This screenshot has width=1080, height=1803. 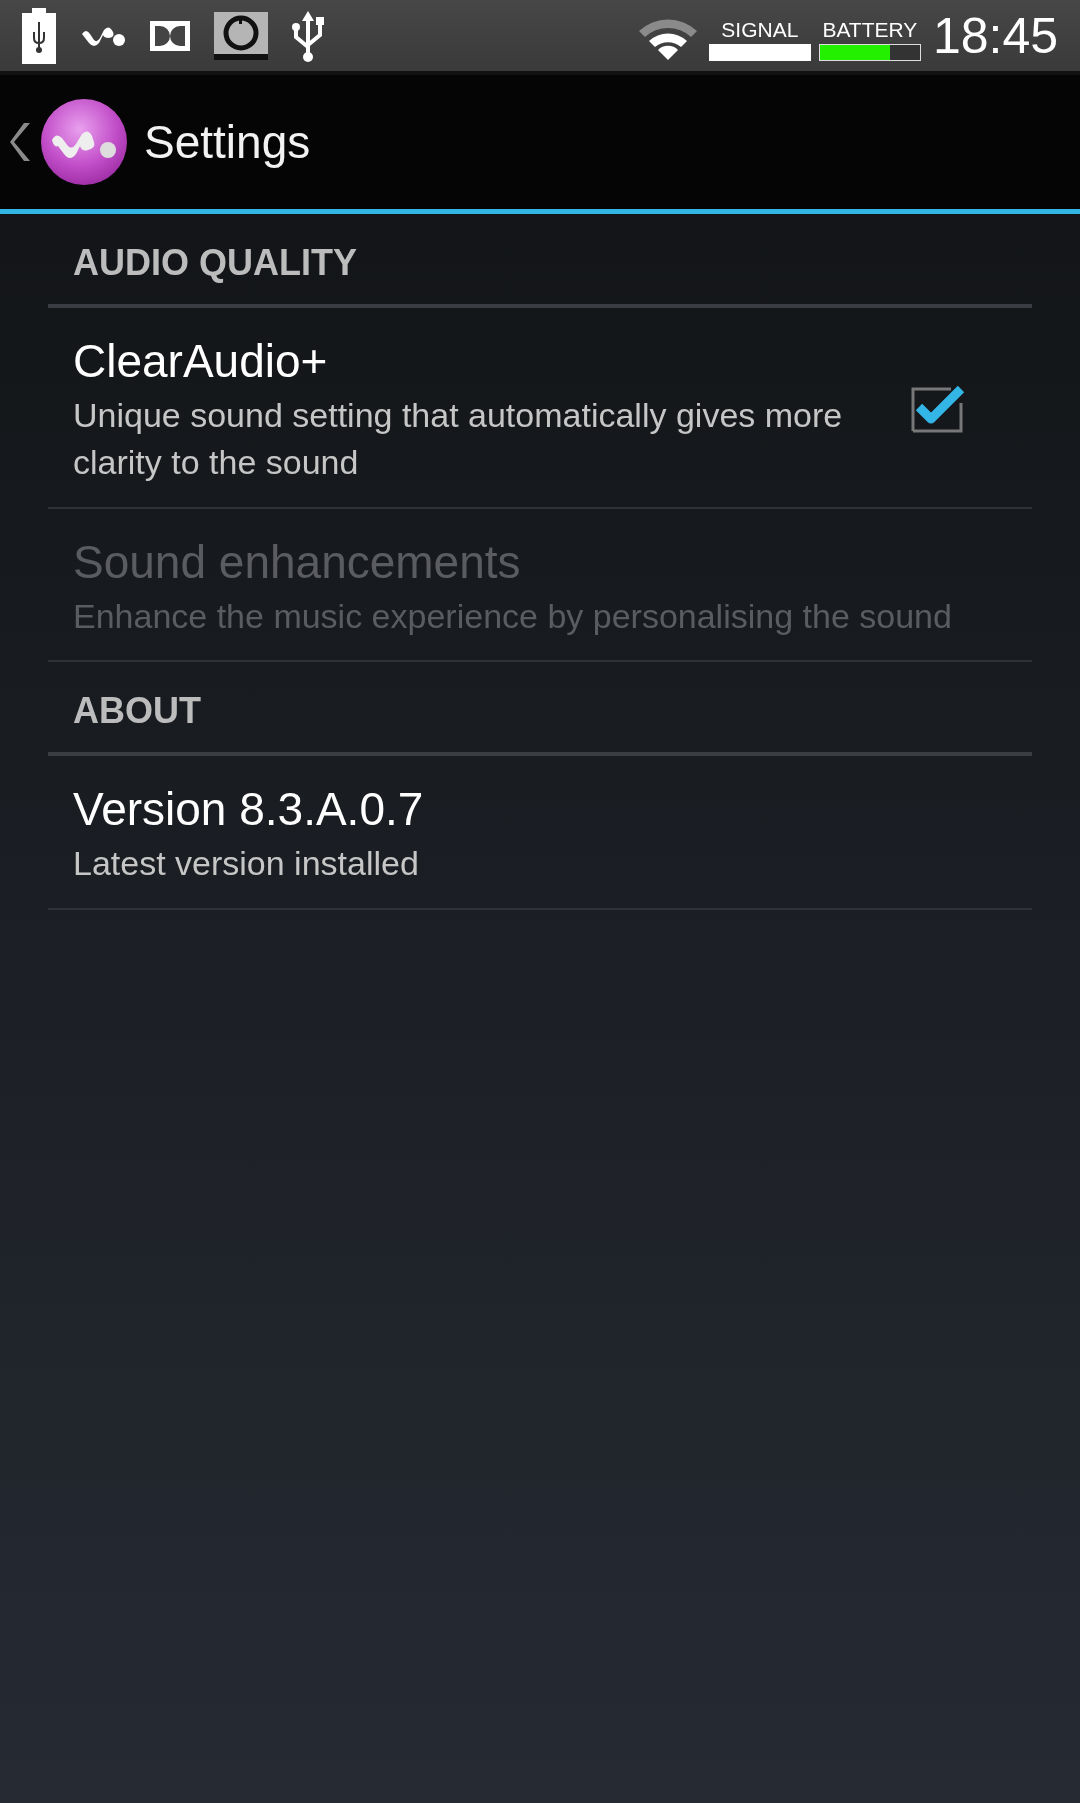 What do you see at coordinates (39, 35) in the screenshot?
I see `battery-usb-icon` at bounding box center [39, 35].